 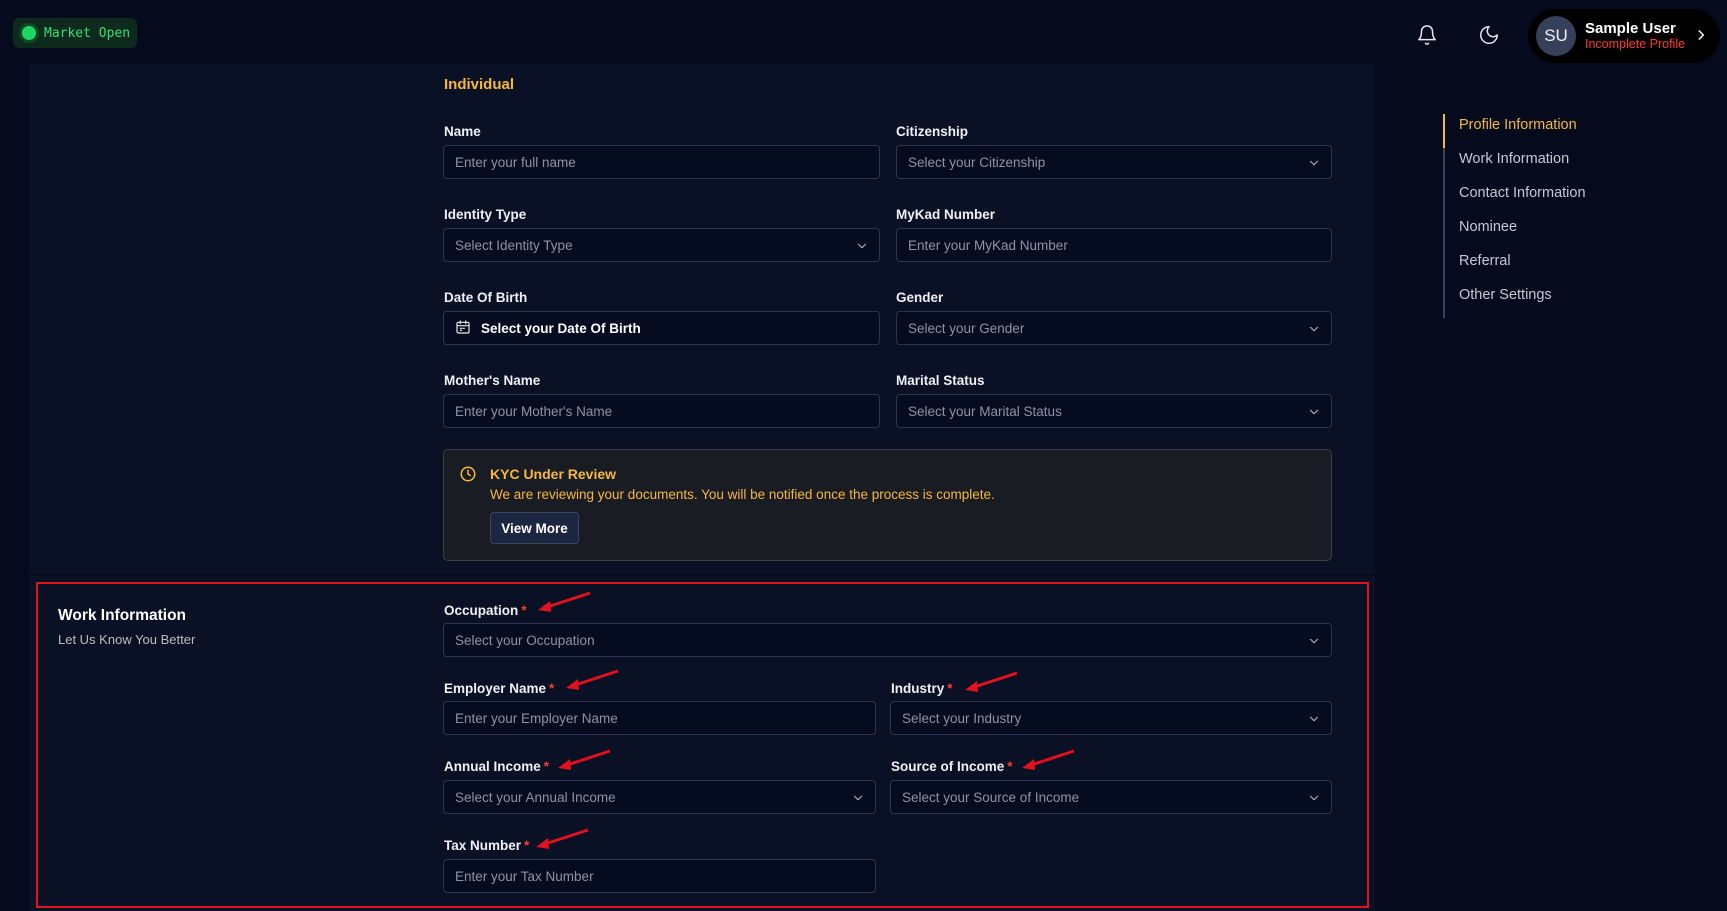 I want to click on mother-name-input, so click(x=667, y=411).